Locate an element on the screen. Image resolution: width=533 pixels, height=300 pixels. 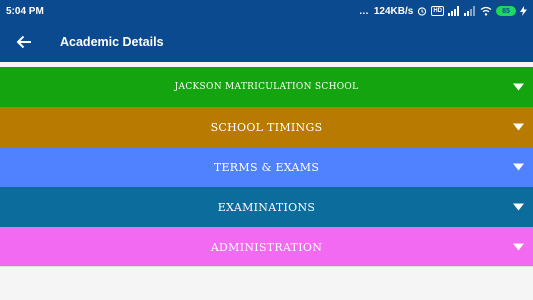
section-label: SCHOOL TIMINGS is located at coordinates (266, 127).